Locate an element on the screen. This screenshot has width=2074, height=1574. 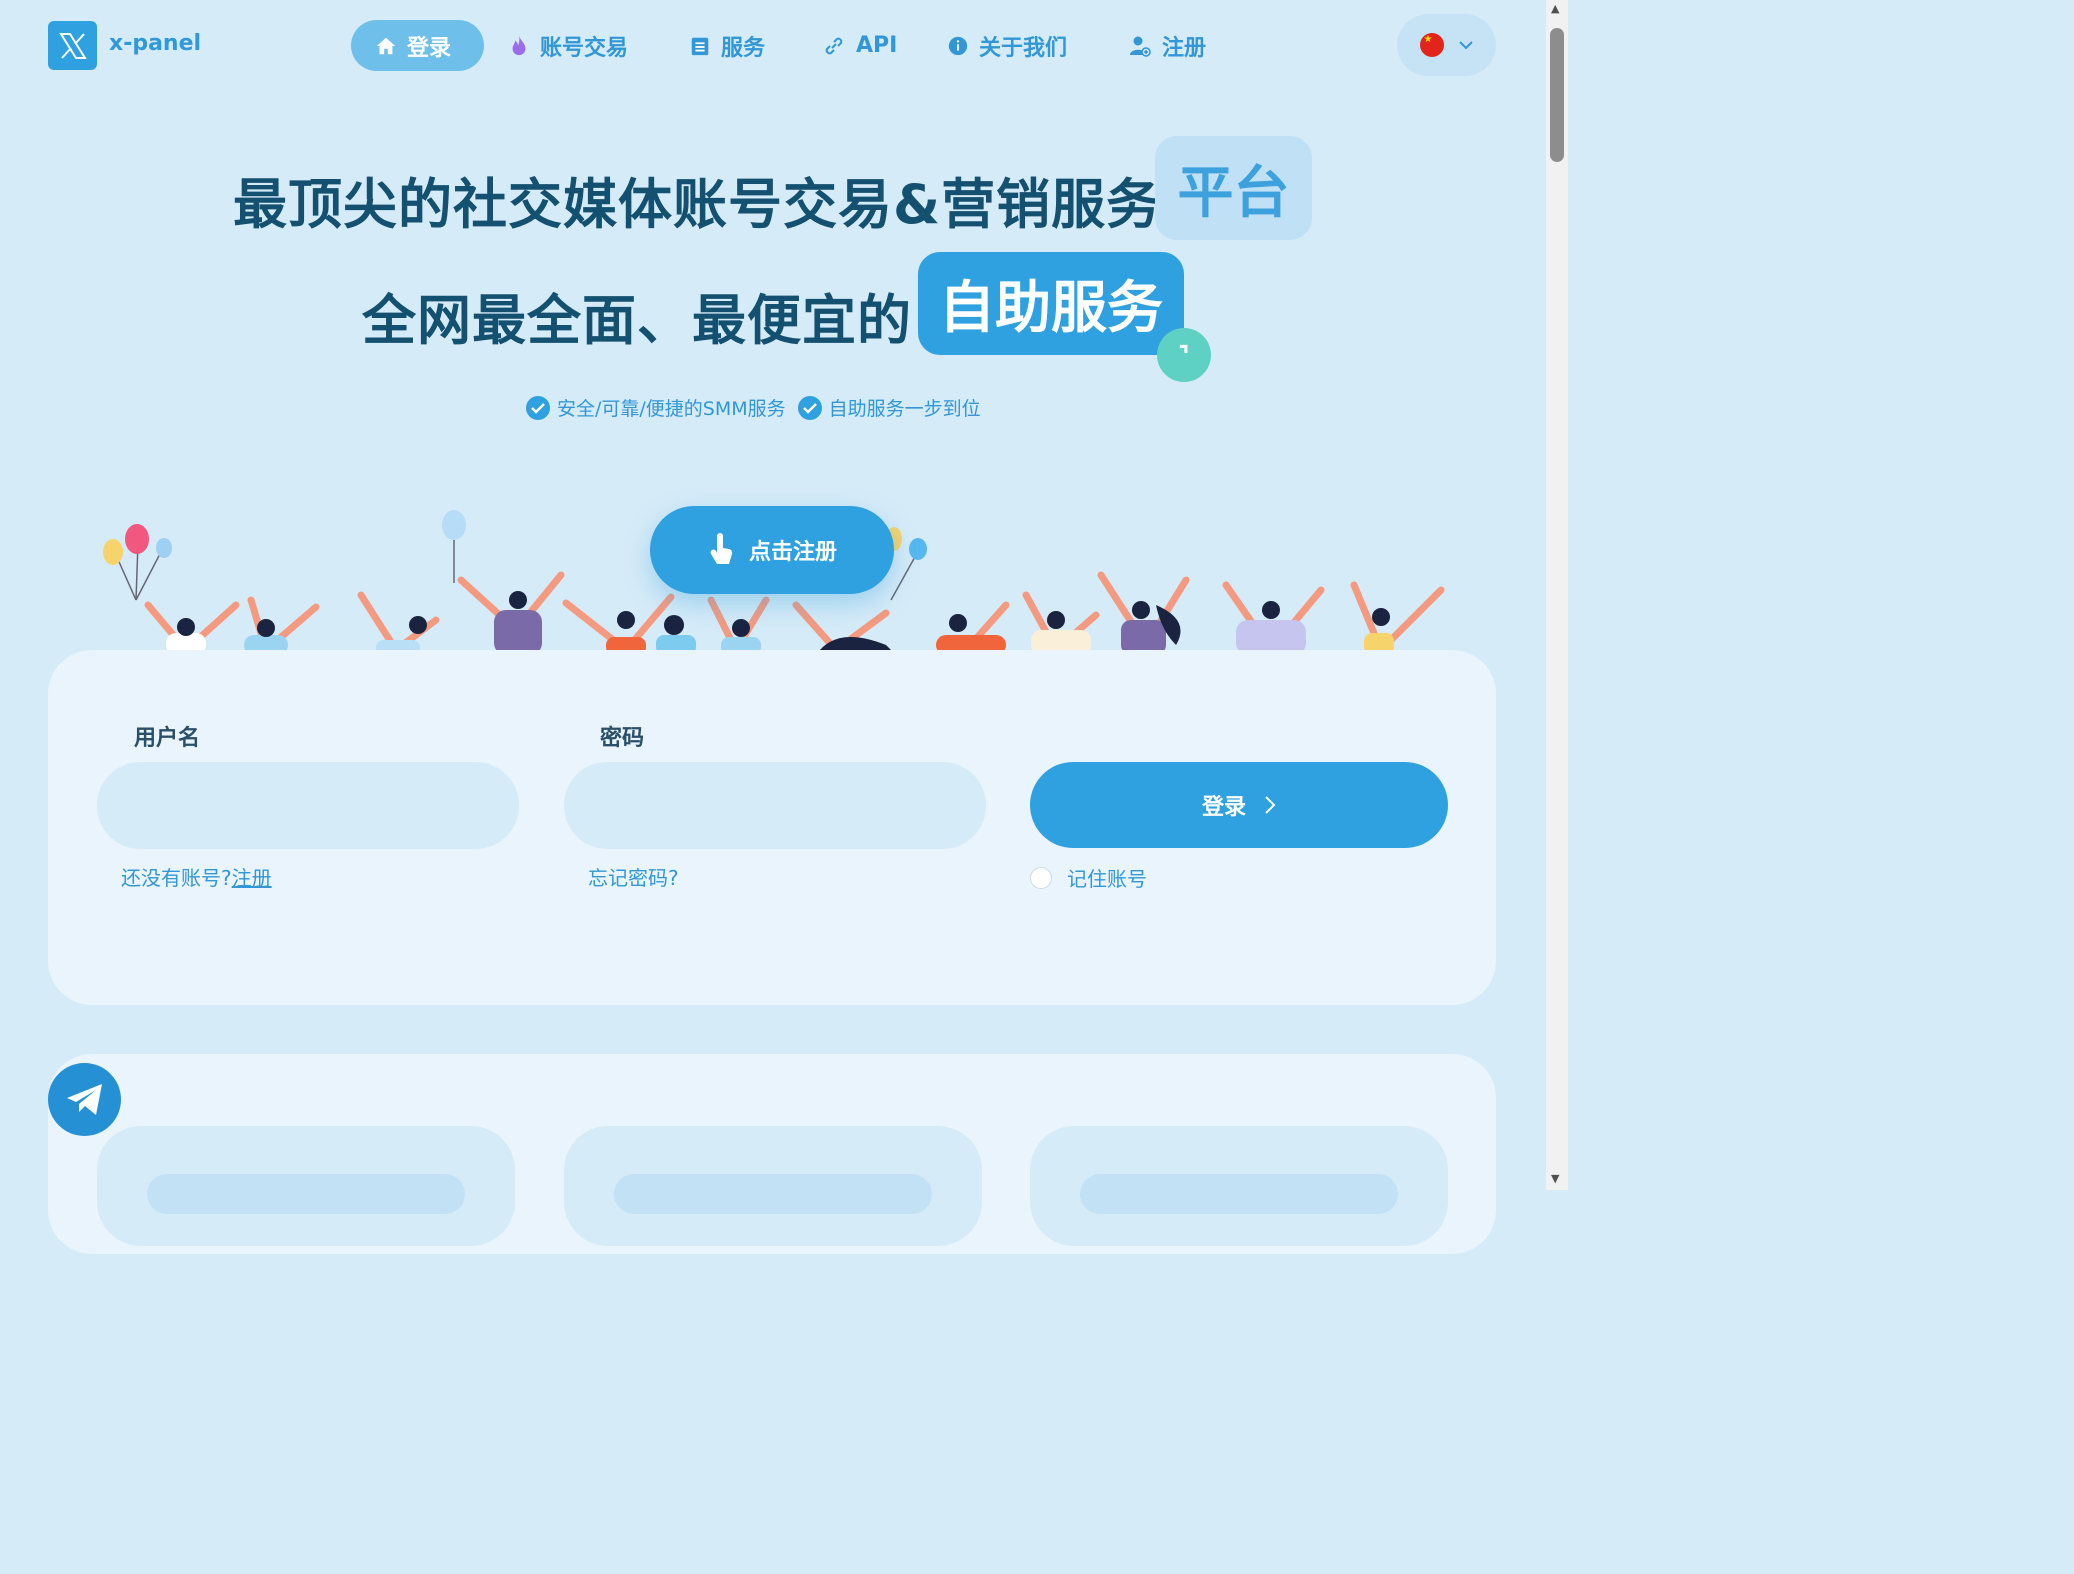
register-link: 注册 is located at coordinates (252, 878).